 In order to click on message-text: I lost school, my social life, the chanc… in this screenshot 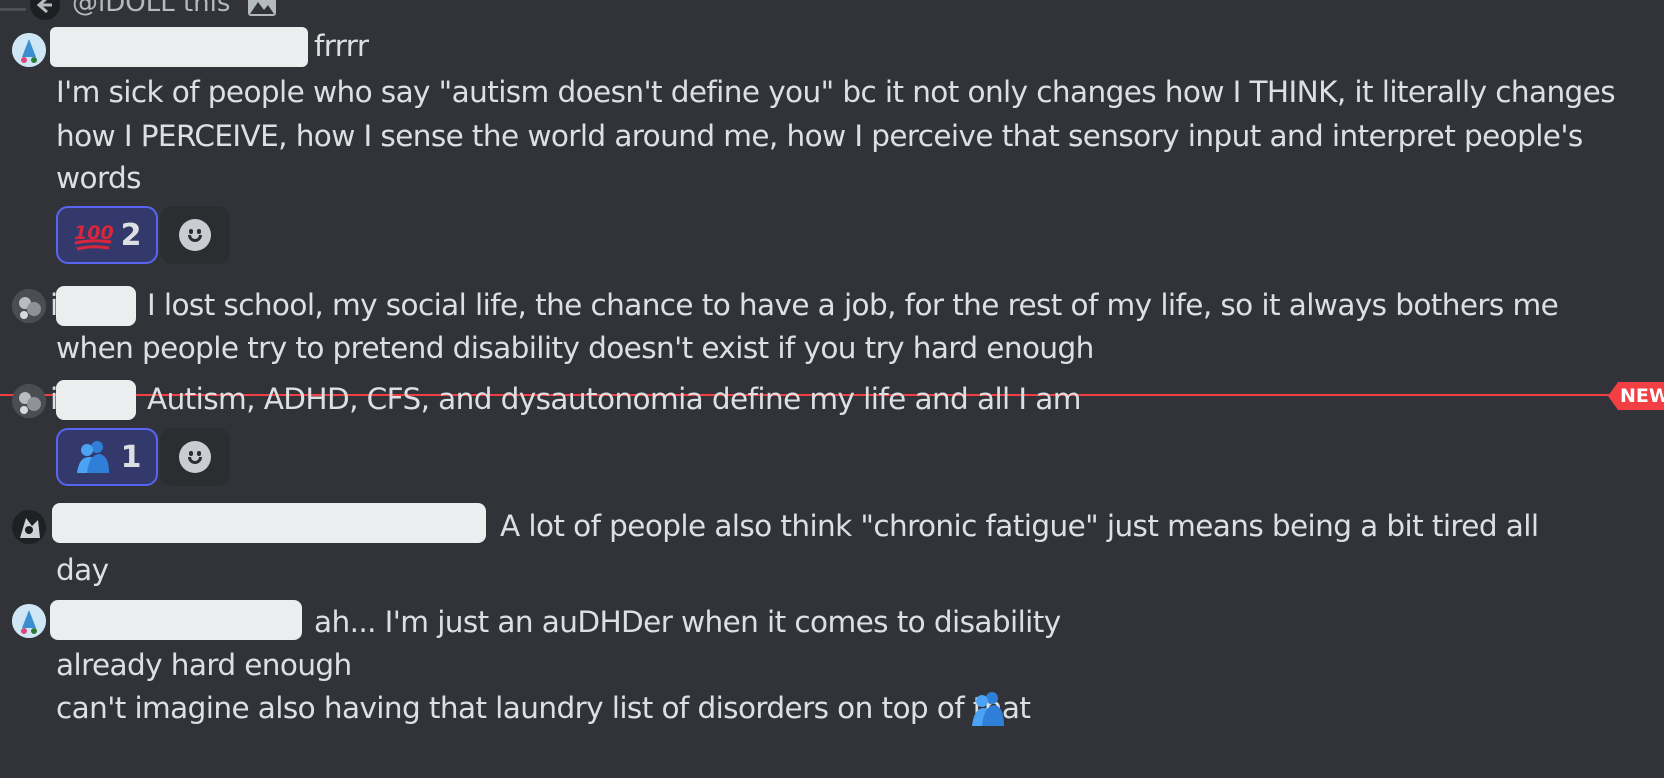, I will do `click(853, 305)`.